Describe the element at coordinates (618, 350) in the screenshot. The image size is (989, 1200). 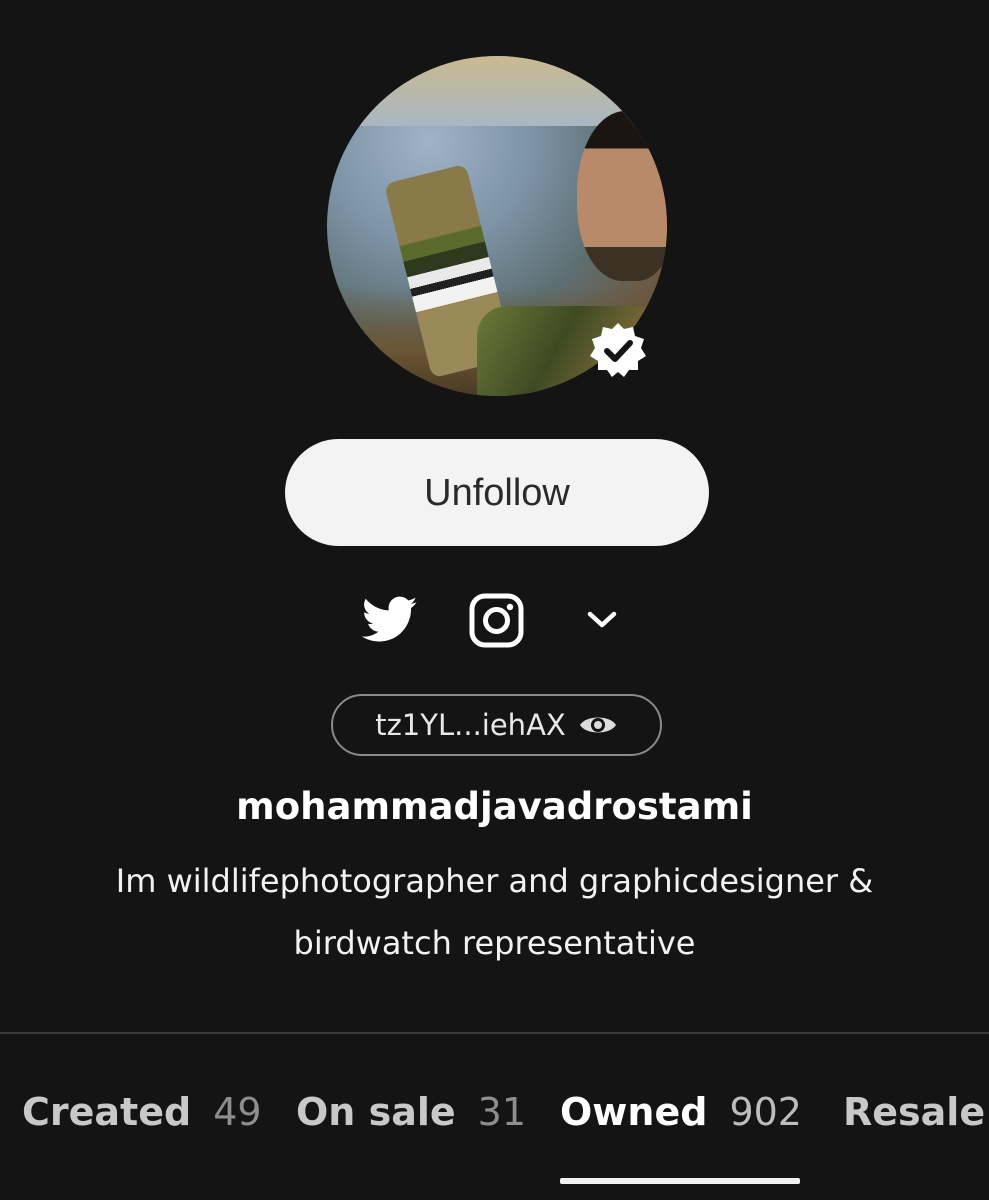
I see `verified-badge-icon` at that location.